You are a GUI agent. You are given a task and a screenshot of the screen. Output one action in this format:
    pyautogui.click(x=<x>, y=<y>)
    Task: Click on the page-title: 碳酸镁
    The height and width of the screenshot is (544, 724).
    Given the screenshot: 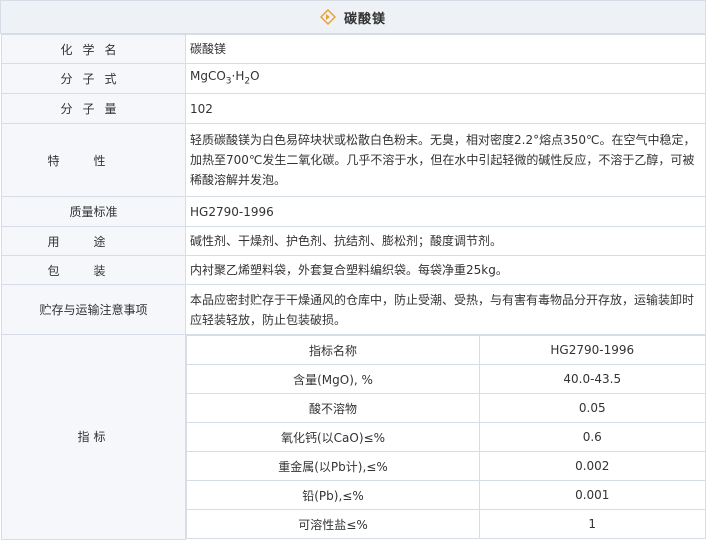 What is the action you would take?
    pyautogui.click(x=364, y=19)
    